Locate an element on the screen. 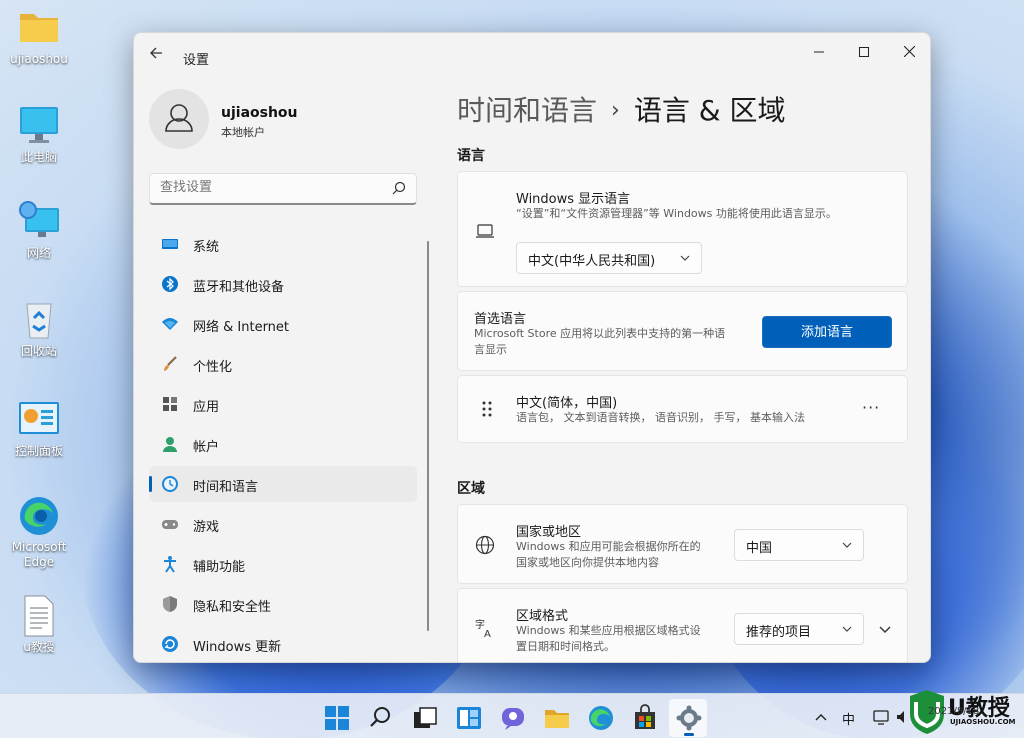 Image resolution: width=1024 pixels, height=738 pixels. nav-label: 系统 is located at coordinates (206, 247).